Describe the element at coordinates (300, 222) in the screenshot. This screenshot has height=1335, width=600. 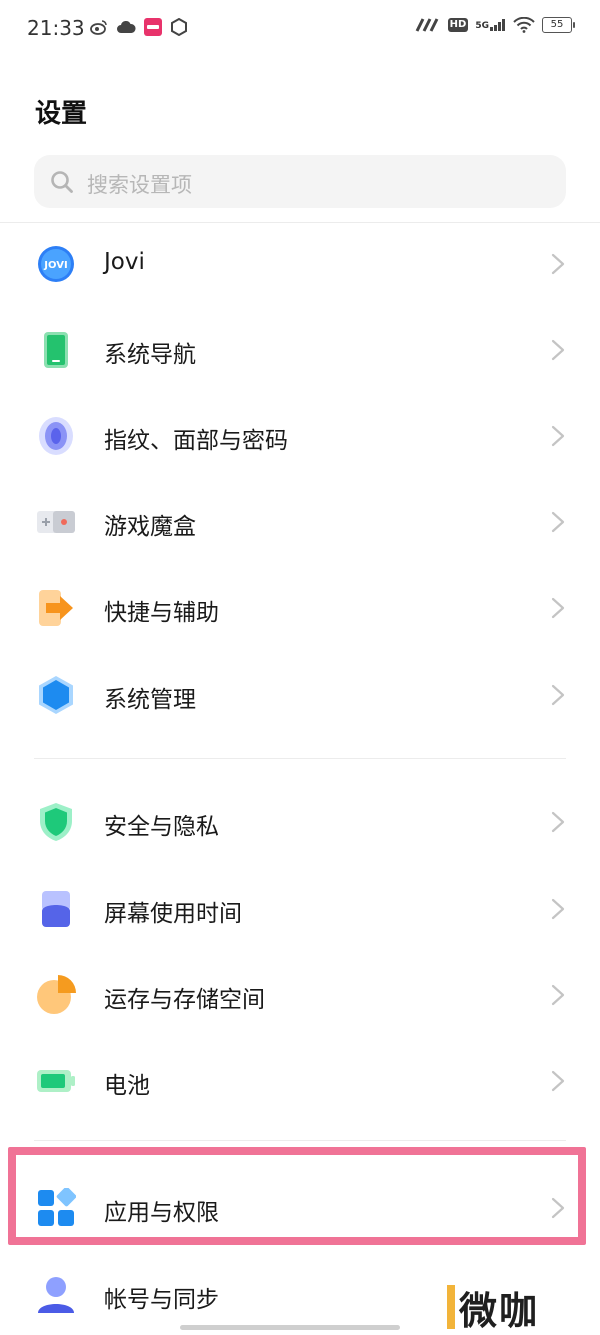
I see `top-divider` at that location.